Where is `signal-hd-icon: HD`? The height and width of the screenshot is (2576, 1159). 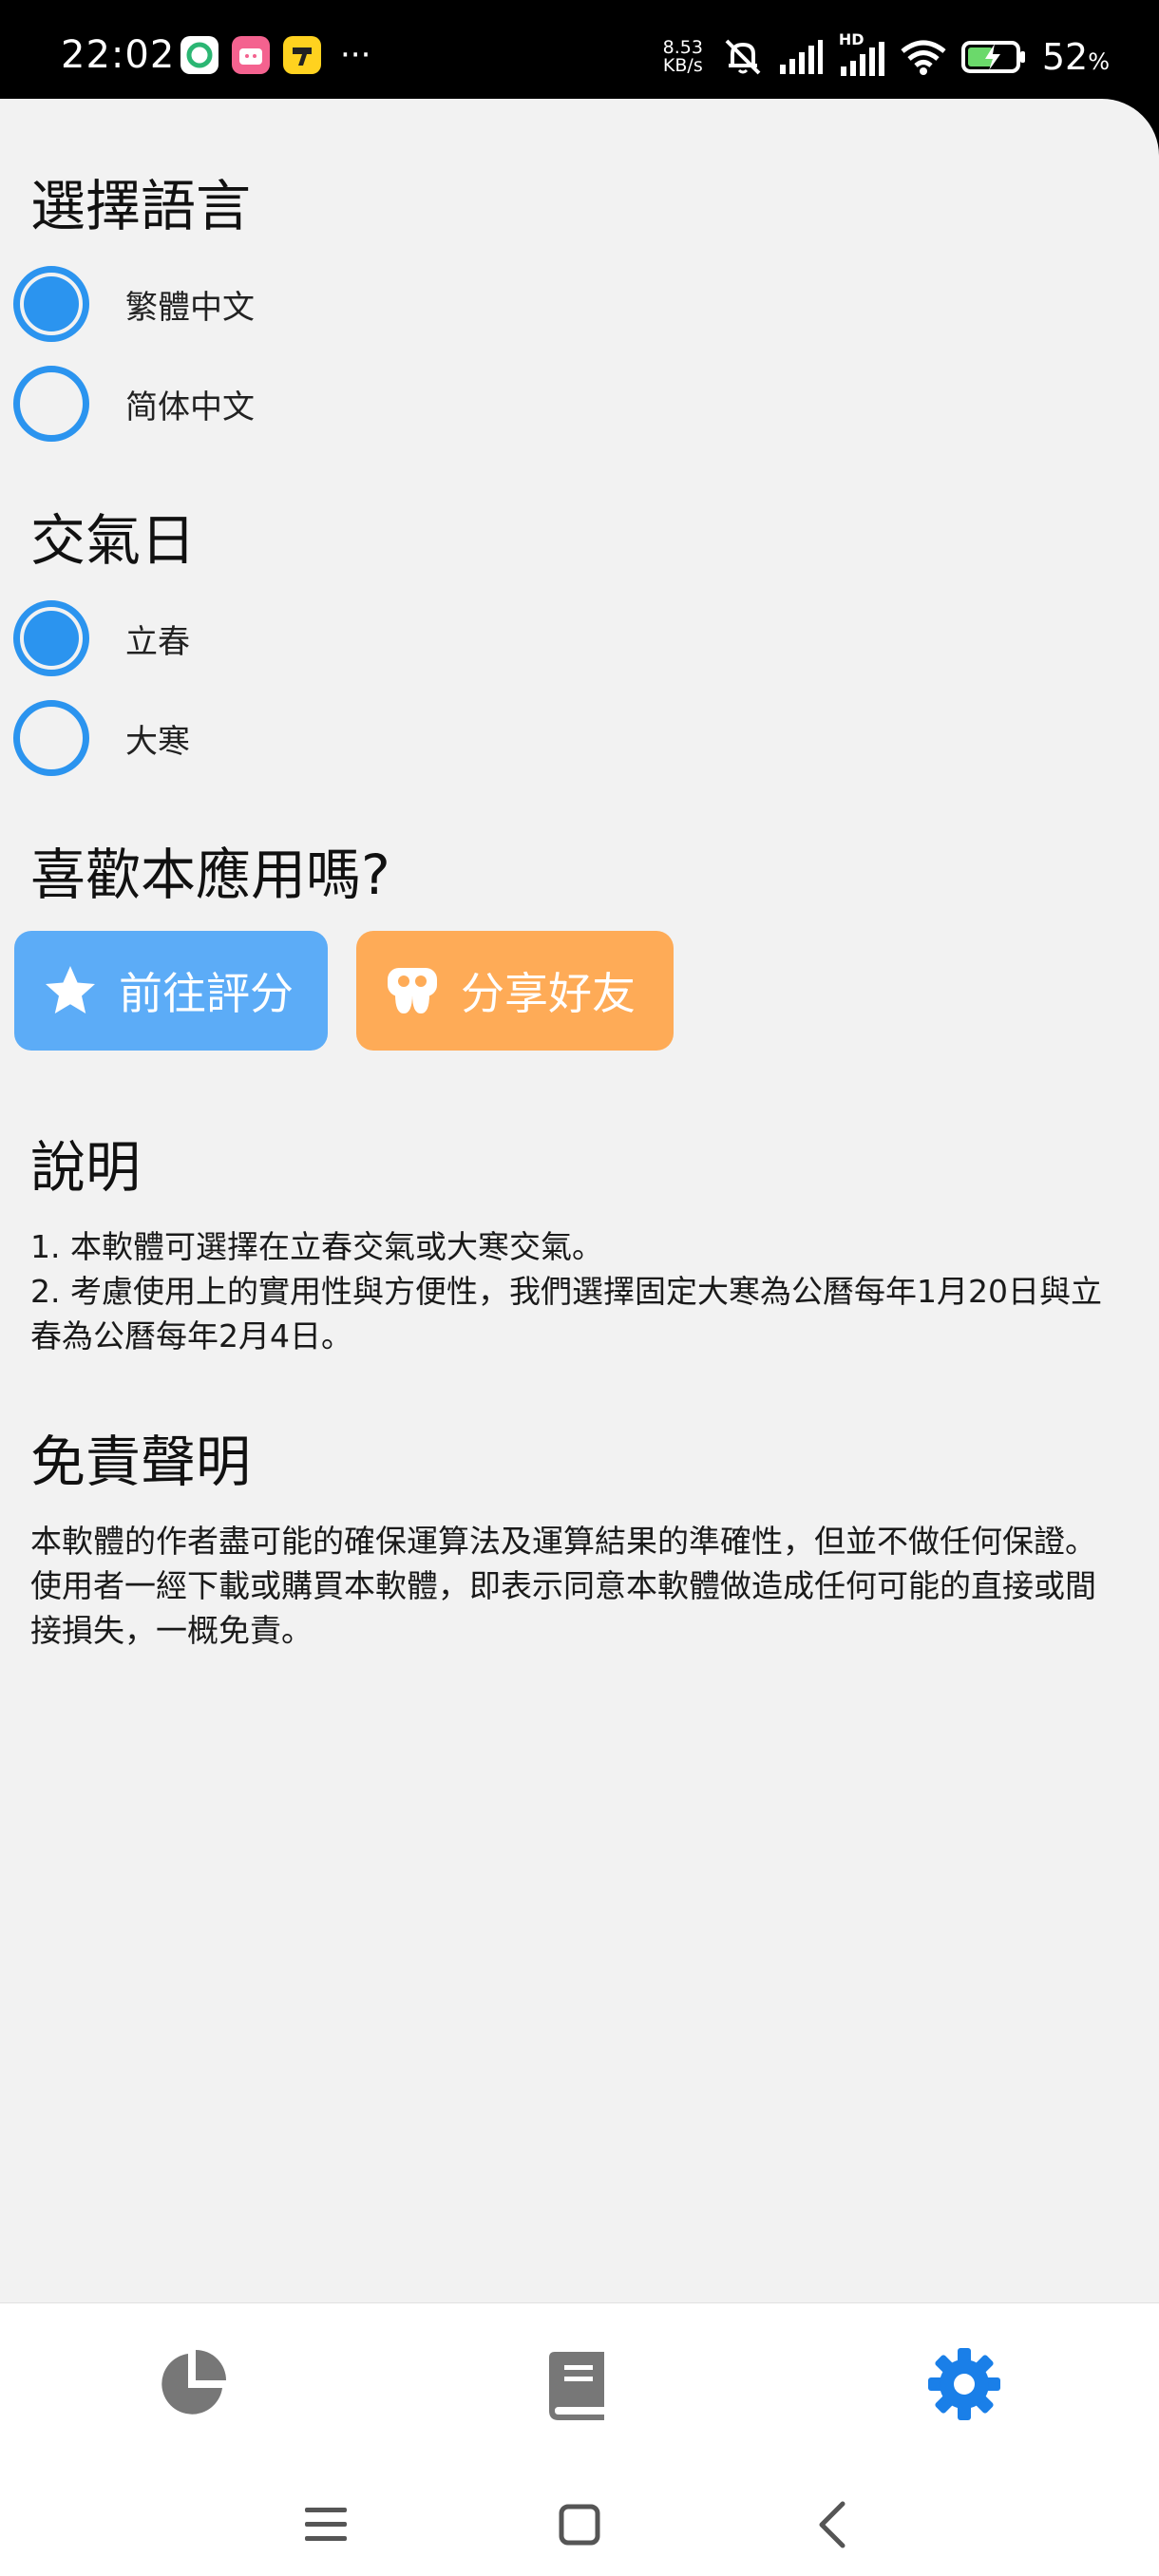 signal-hd-icon: HD is located at coordinates (861, 54).